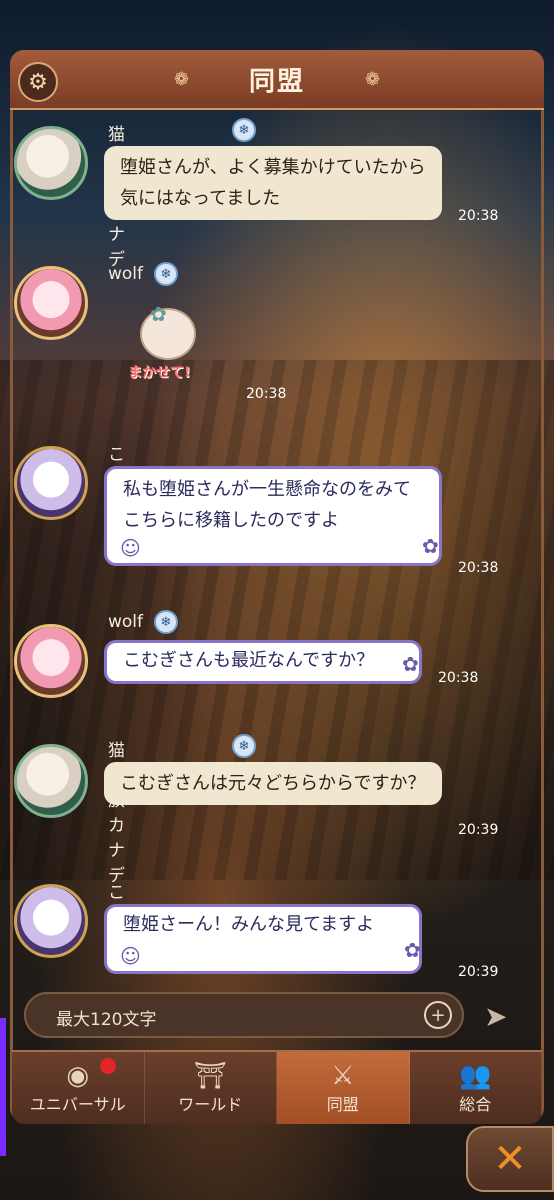 The image size is (554, 1200). What do you see at coordinates (38, 82) in the screenshot?
I see `gear-icon: ⚙` at bounding box center [38, 82].